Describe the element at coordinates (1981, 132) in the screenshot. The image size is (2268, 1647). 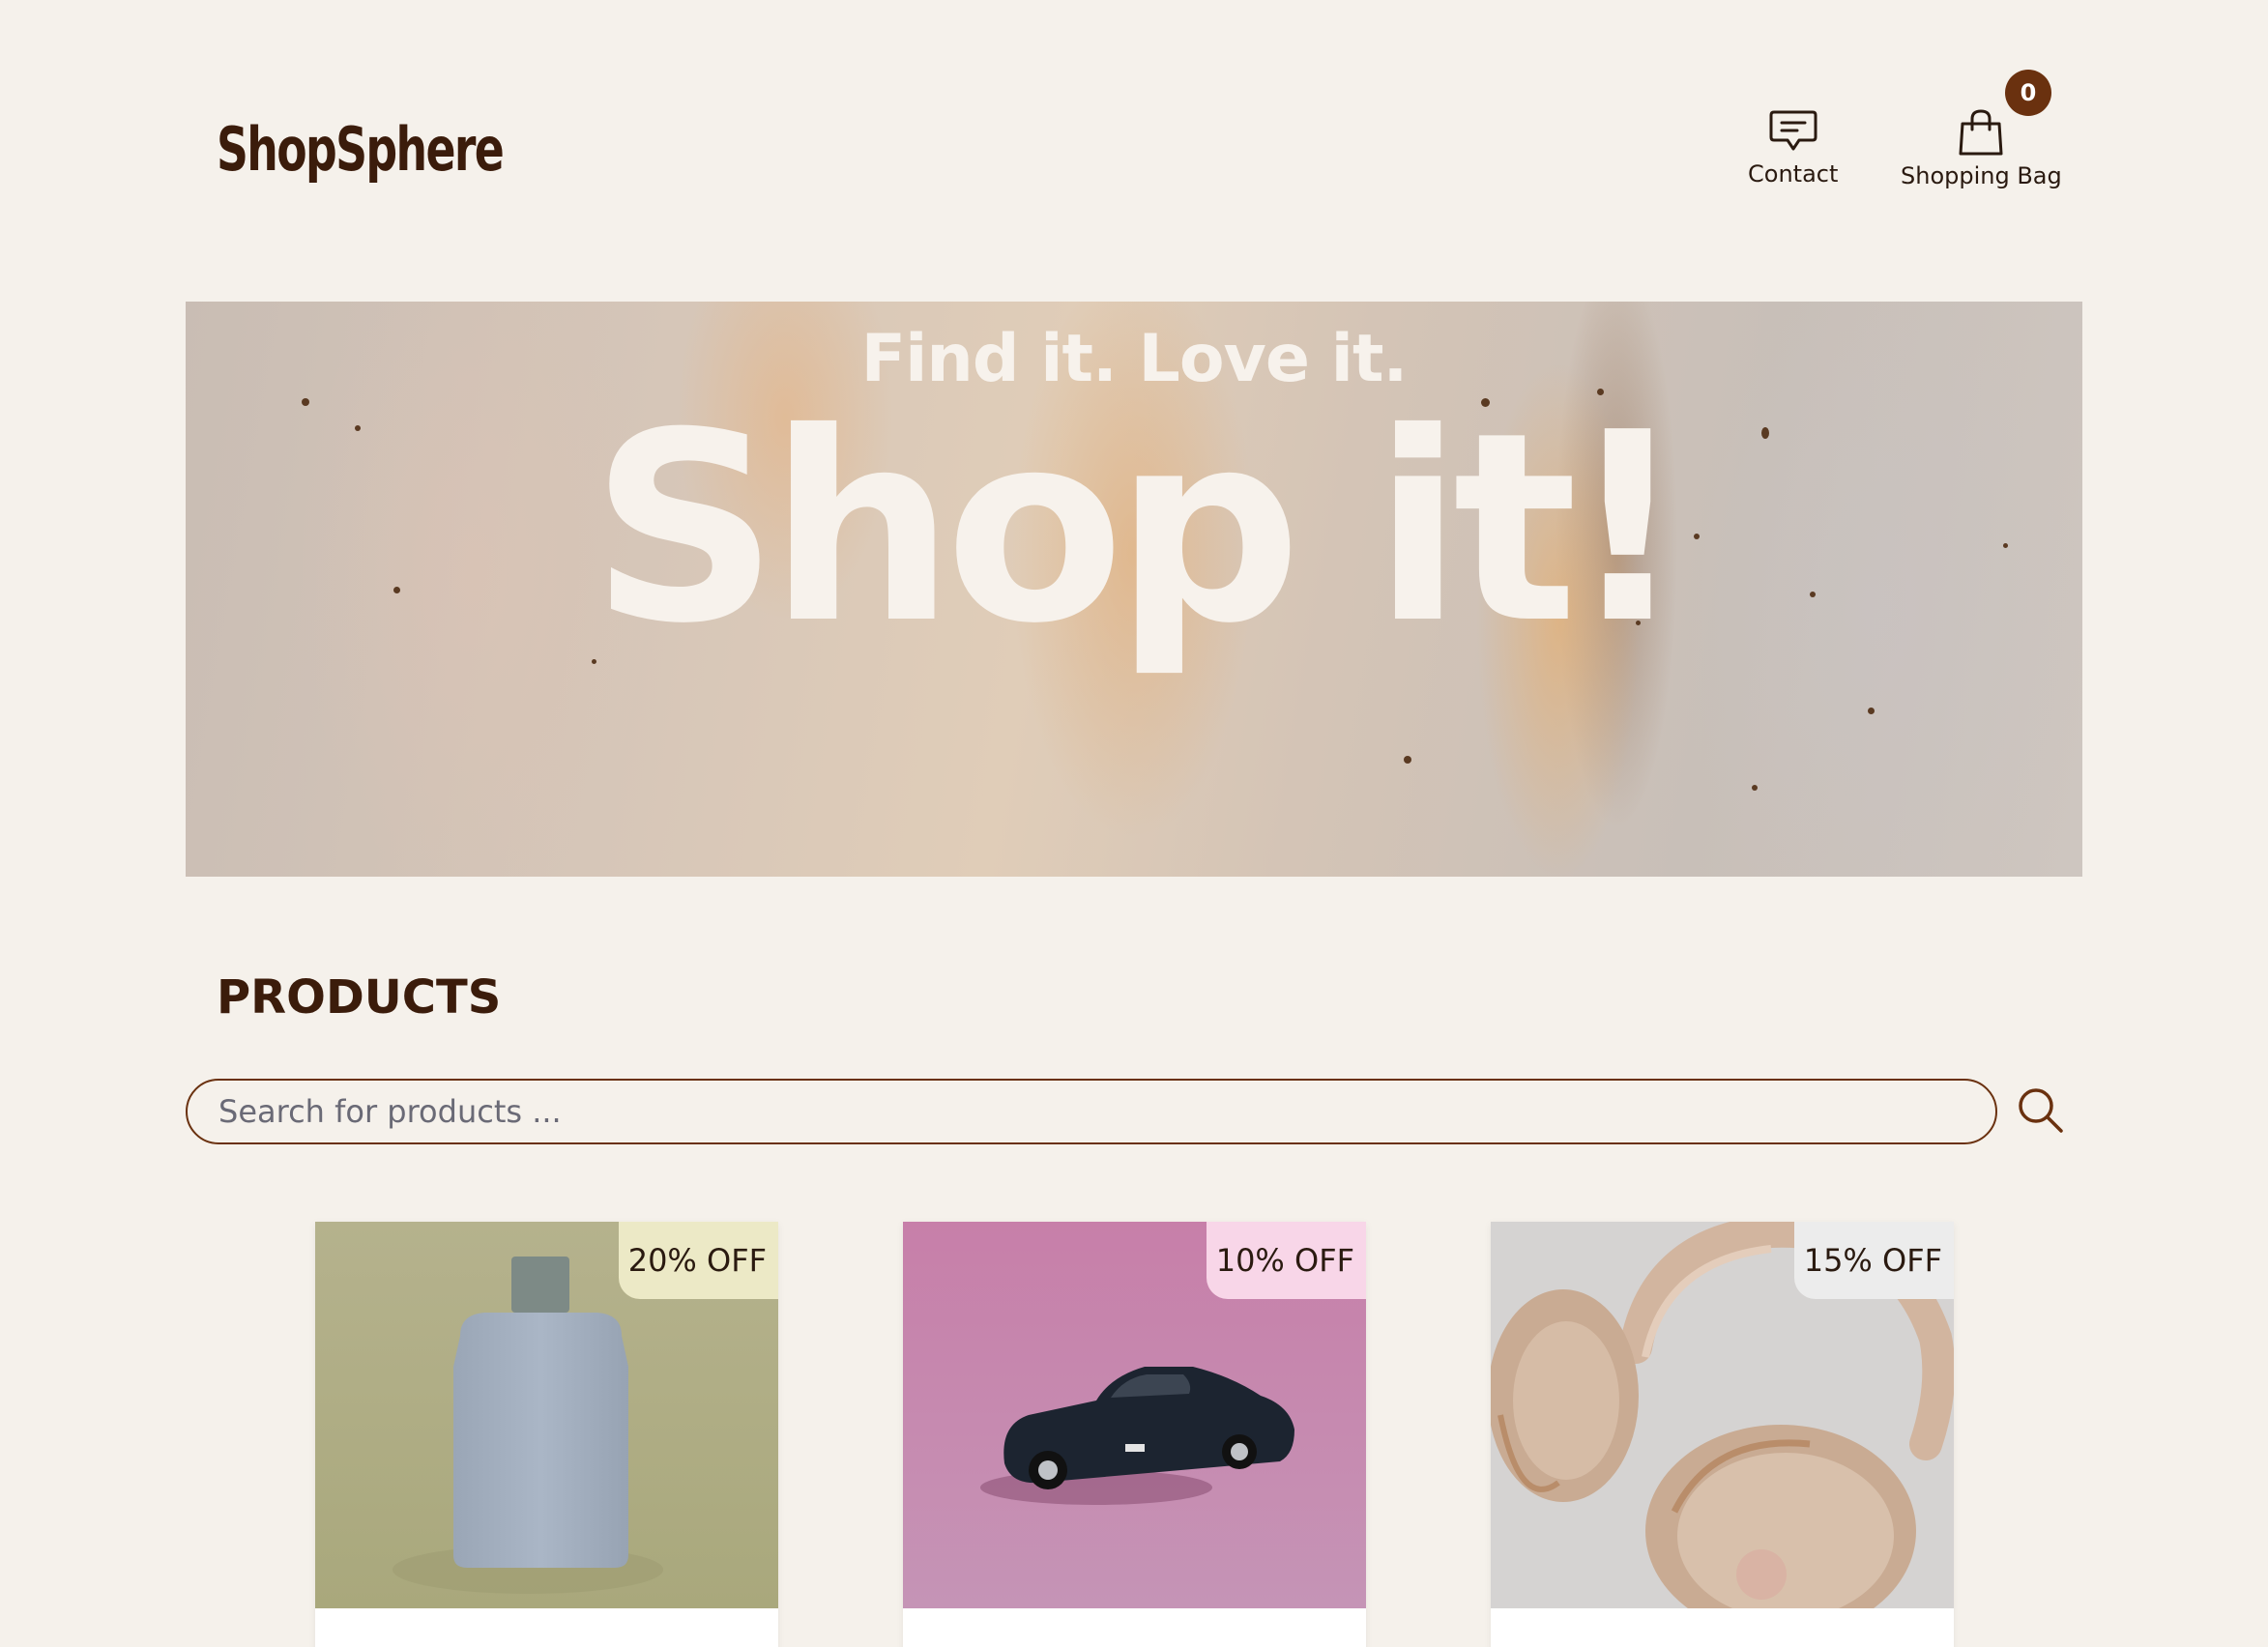
I see `shopping-bag-icon` at that location.